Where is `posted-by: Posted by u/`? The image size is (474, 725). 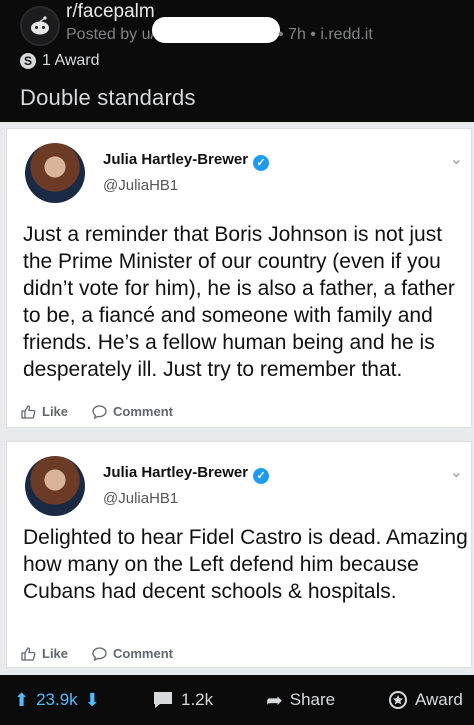
posted-by: Posted by u/ is located at coordinates (110, 35).